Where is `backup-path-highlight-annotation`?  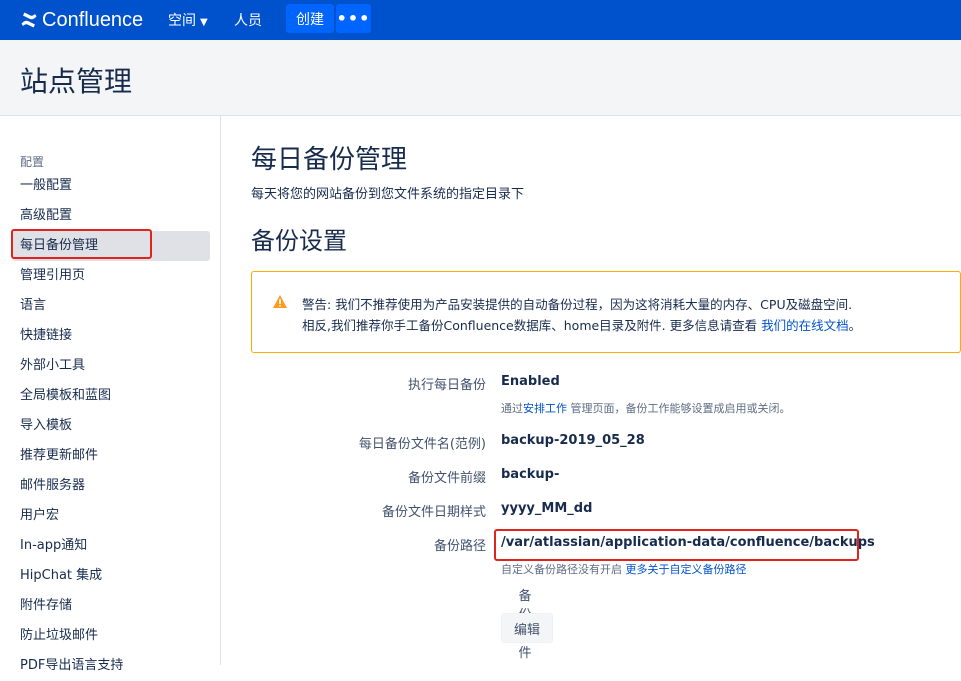 backup-path-highlight-annotation is located at coordinates (676, 545).